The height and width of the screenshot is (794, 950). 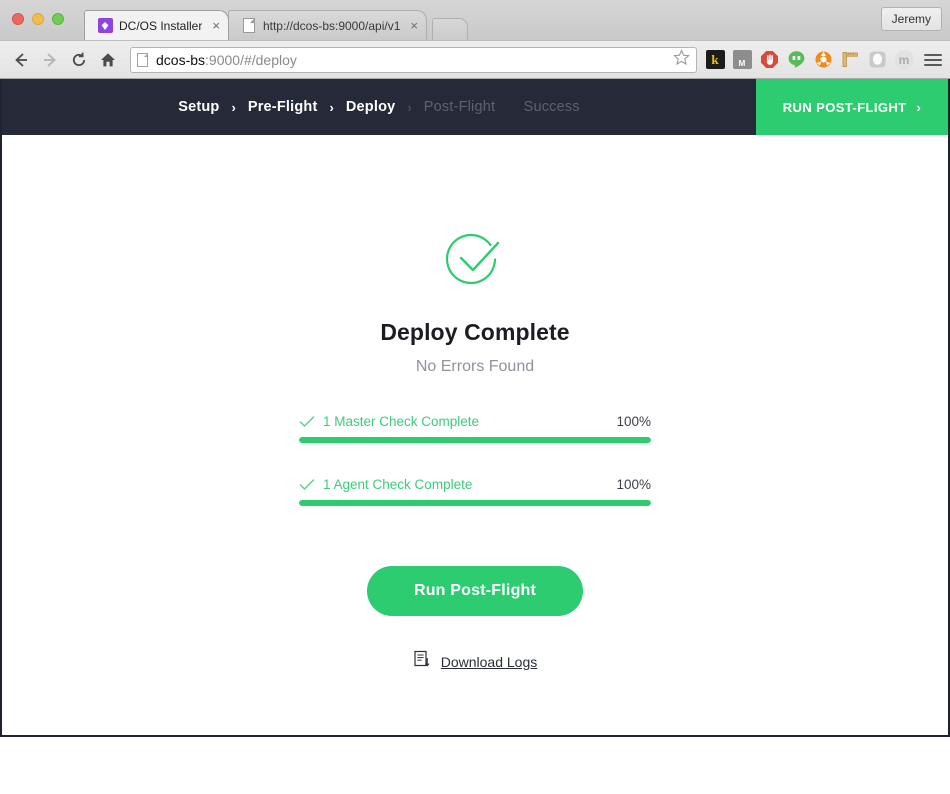 I want to click on bookmark-star-icon, so click(x=681, y=59).